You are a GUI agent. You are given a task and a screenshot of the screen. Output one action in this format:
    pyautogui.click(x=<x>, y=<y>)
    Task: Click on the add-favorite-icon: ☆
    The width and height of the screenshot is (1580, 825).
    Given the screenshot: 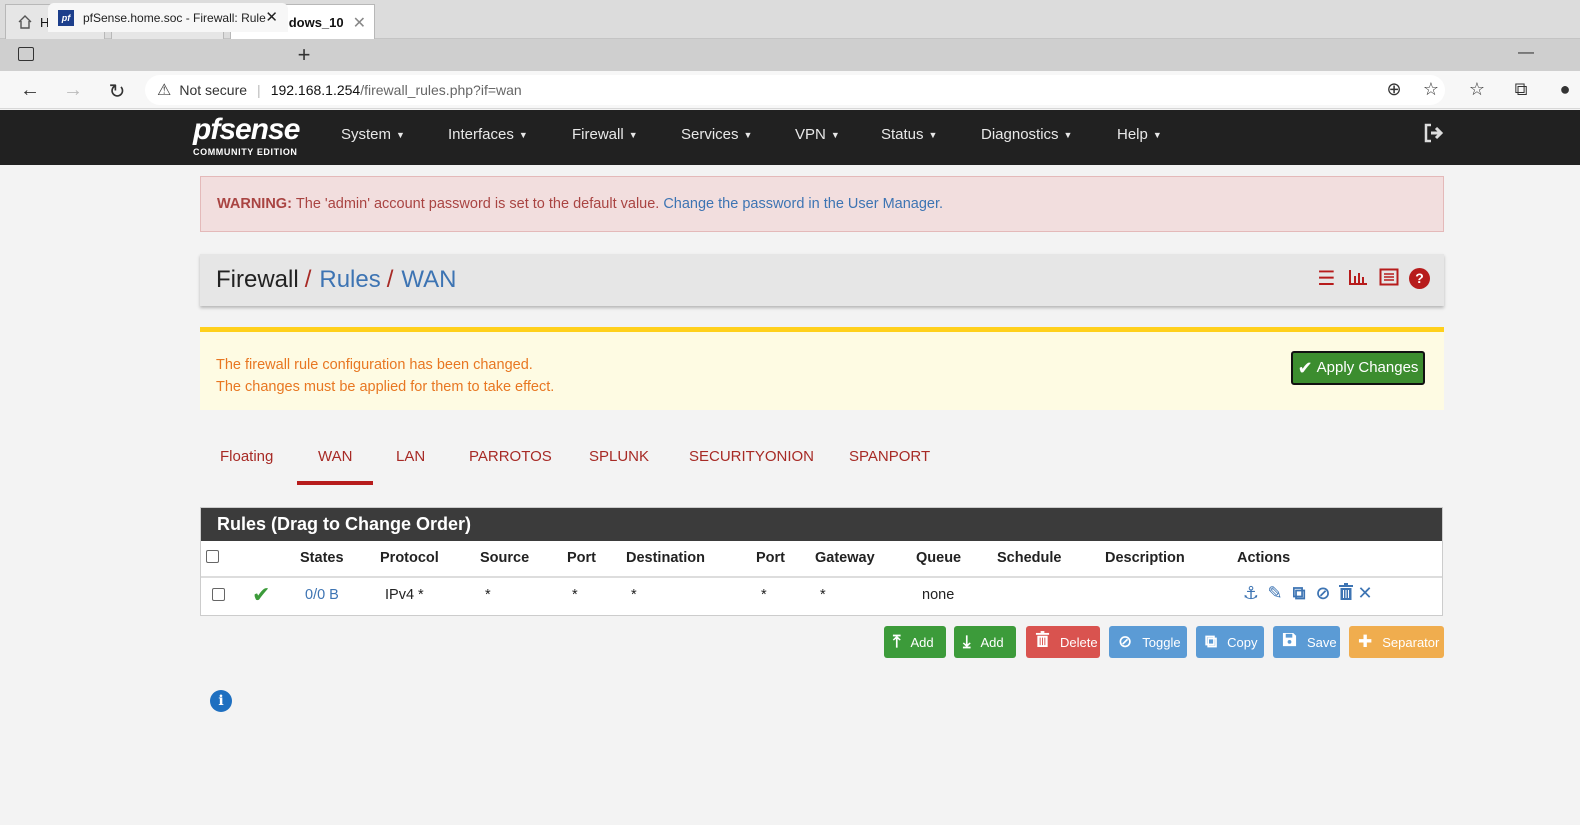 What is the action you would take?
    pyautogui.click(x=1431, y=89)
    